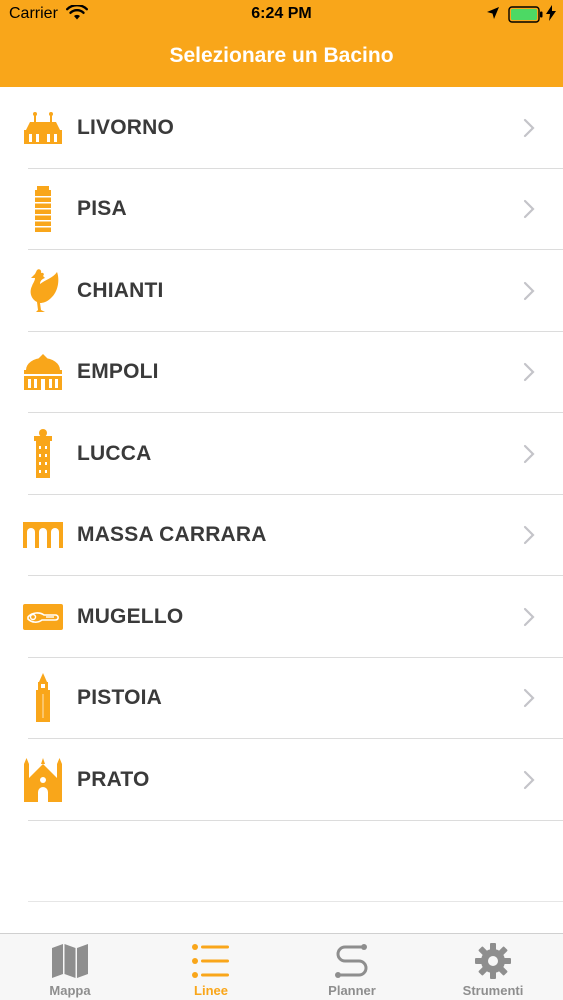 The image size is (563, 1000). What do you see at coordinates (352, 990) in the screenshot?
I see `tab-label: Planner` at bounding box center [352, 990].